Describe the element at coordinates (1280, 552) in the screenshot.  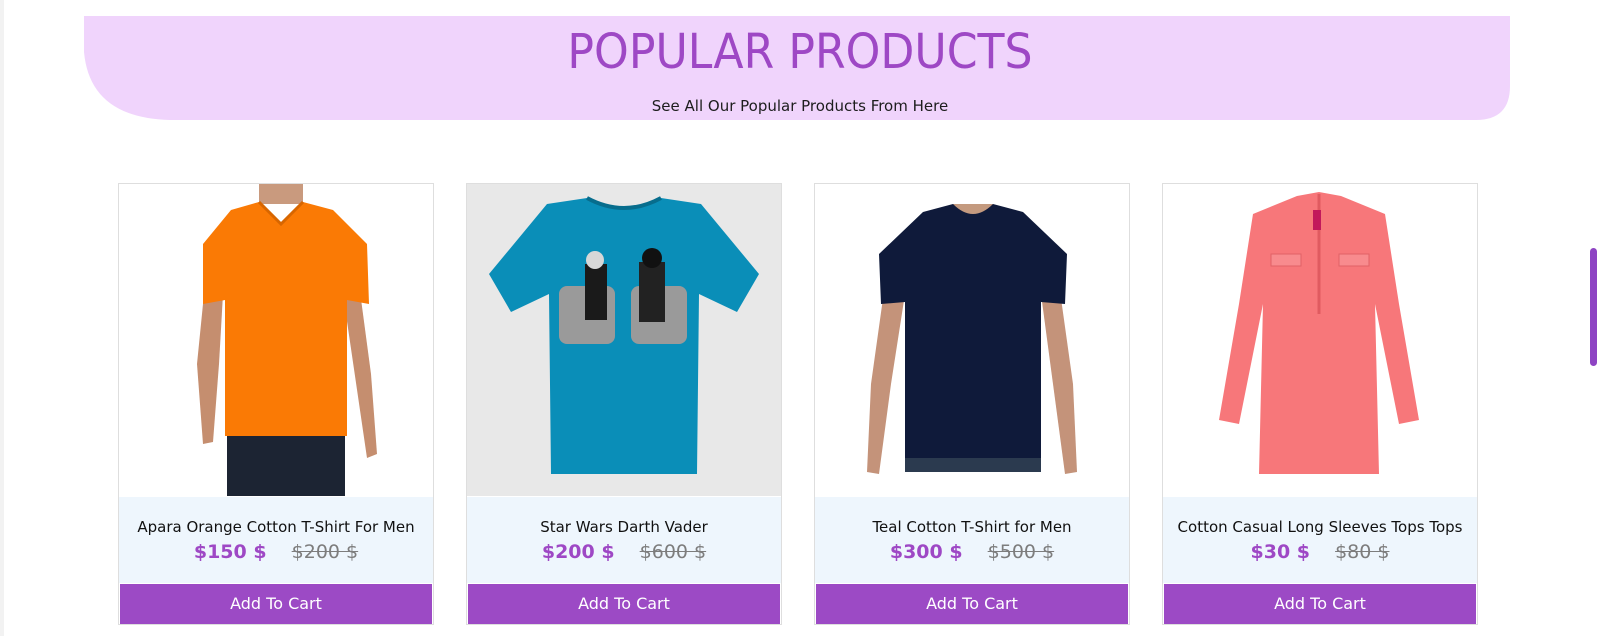
I see `product-price: $30 $` at that location.